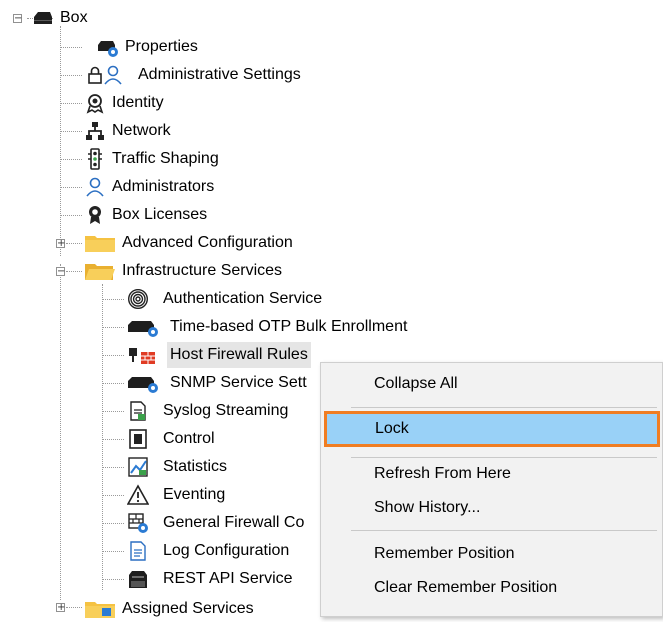 The image size is (663, 622). What do you see at coordinates (416, 383) in the screenshot?
I see `menu-item-label: Collapse All` at bounding box center [416, 383].